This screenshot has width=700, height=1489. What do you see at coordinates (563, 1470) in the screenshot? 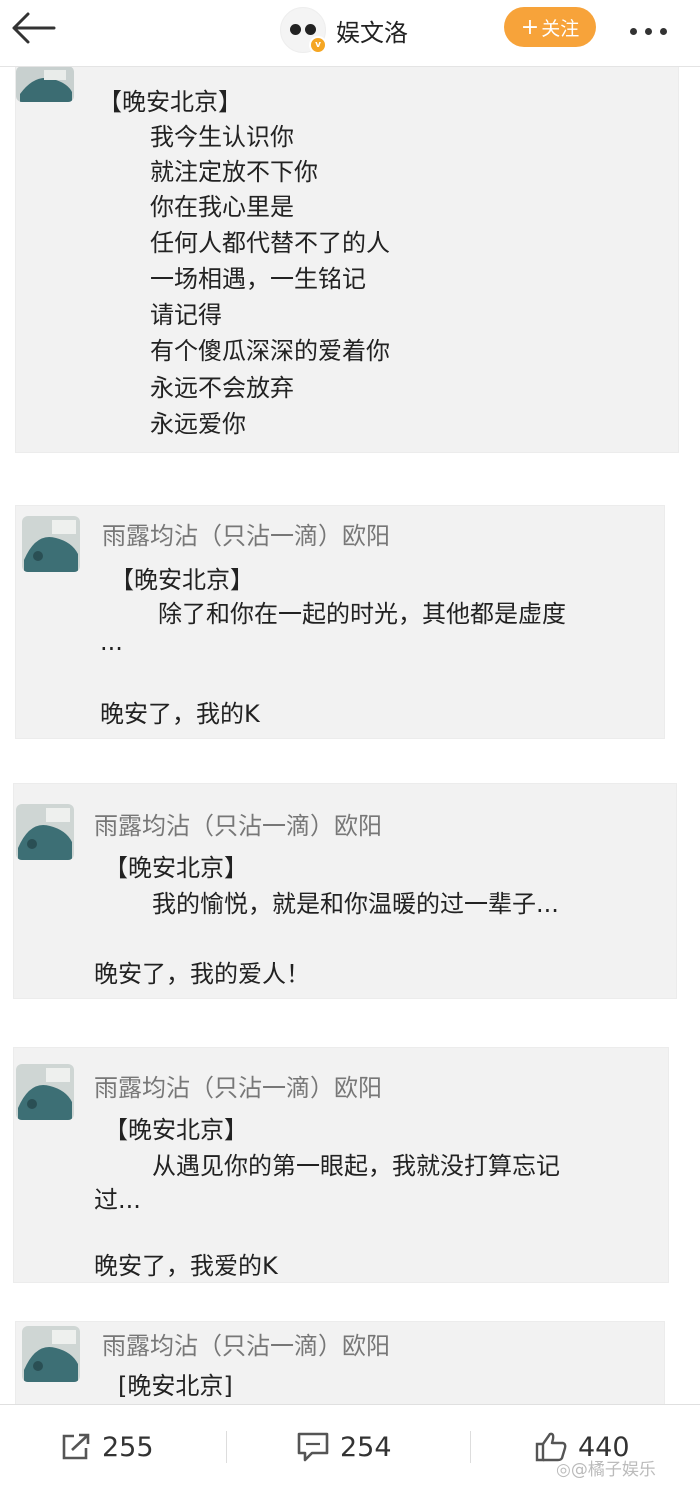
I see `weibo-logo-icon: ◎` at bounding box center [563, 1470].